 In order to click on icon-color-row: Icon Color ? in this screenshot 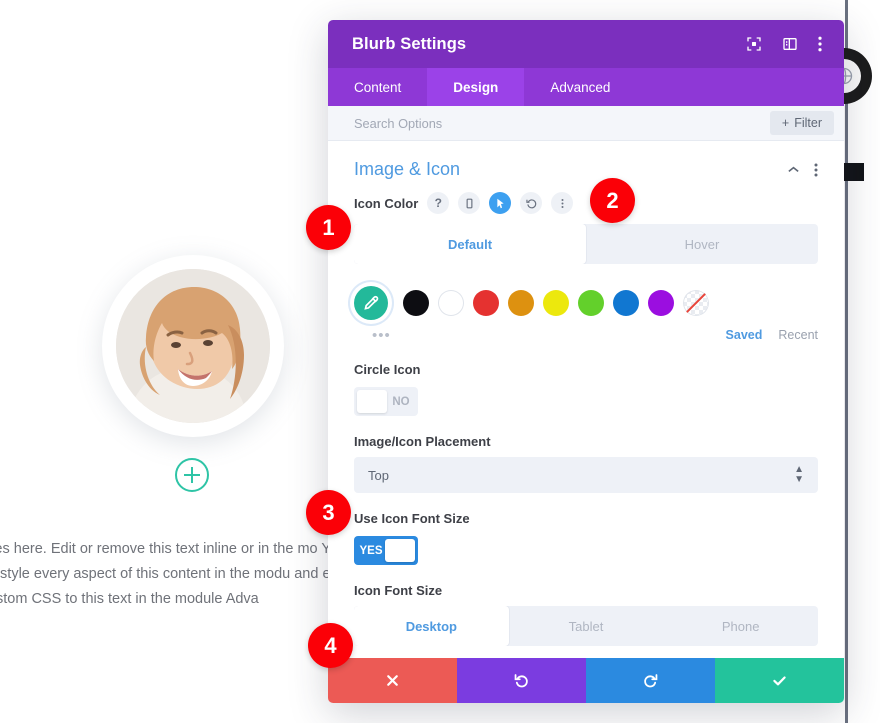, I will do `click(586, 203)`.